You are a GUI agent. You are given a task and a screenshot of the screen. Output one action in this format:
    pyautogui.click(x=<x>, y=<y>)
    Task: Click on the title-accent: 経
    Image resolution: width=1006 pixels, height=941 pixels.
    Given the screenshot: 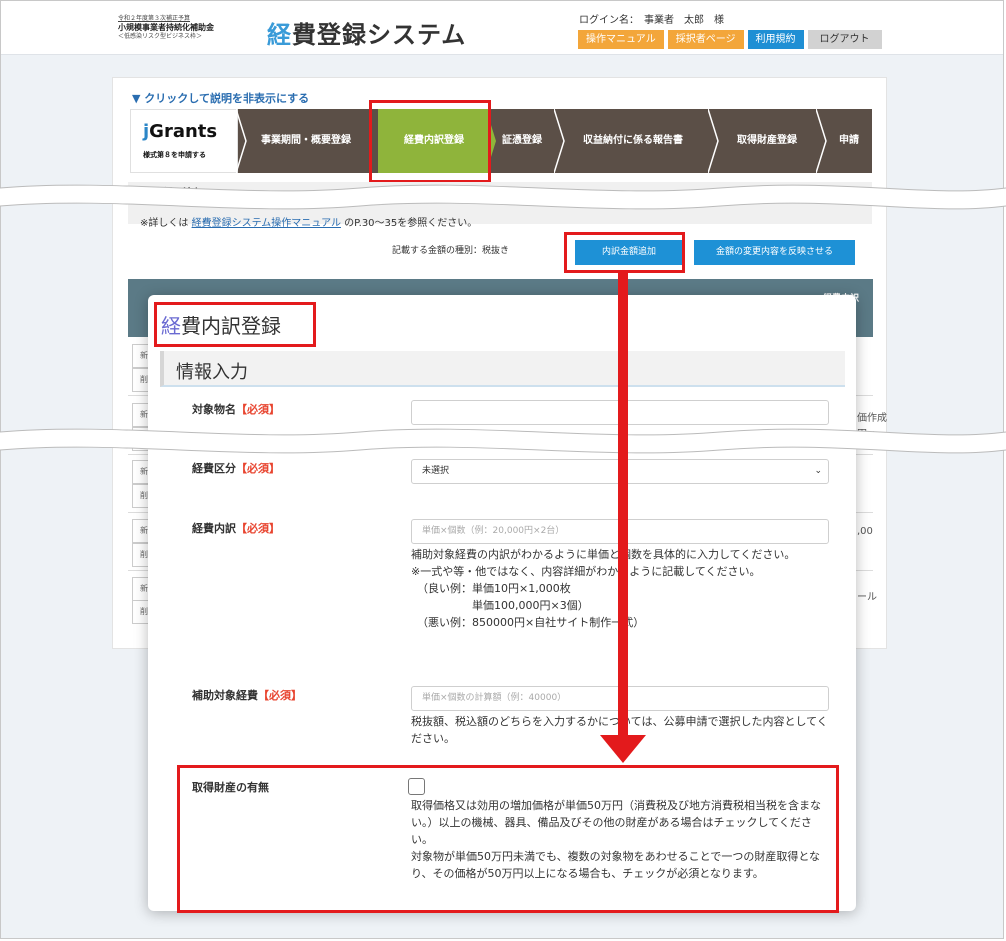 What is the action you would take?
    pyautogui.click(x=279, y=35)
    